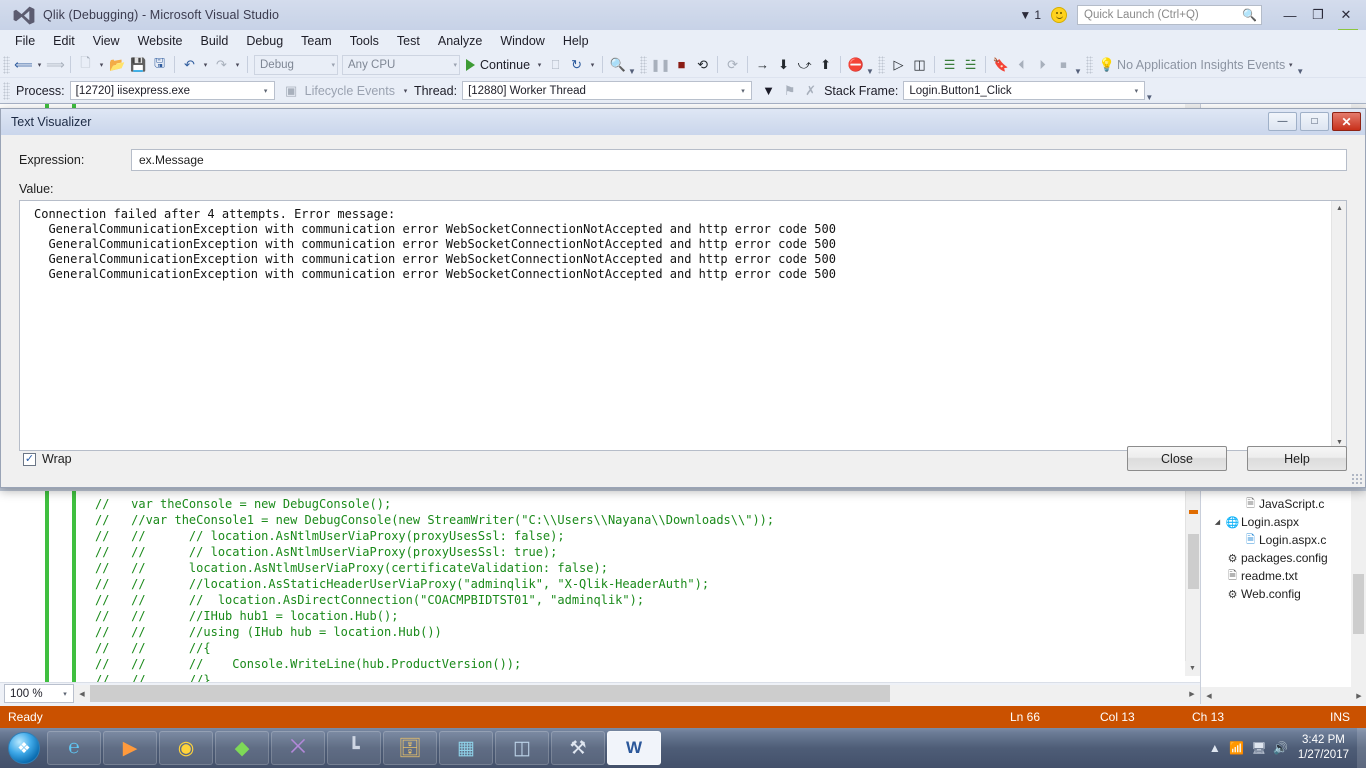  Describe the element at coordinates (106, 41) in the screenshot. I see `menu-item-view: View` at that location.